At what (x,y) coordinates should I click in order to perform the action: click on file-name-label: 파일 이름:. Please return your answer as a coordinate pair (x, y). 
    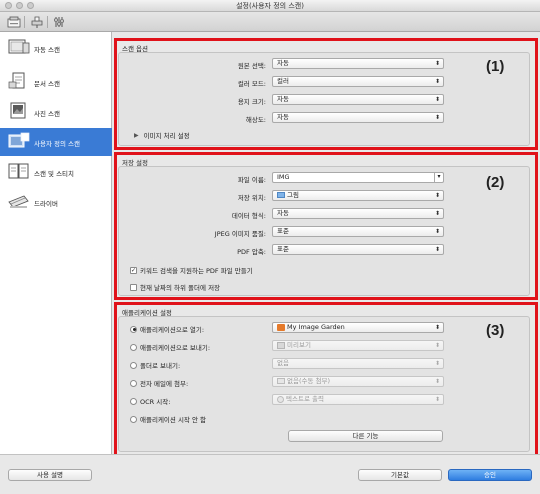
    Looking at the image, I should click on (251, 180).